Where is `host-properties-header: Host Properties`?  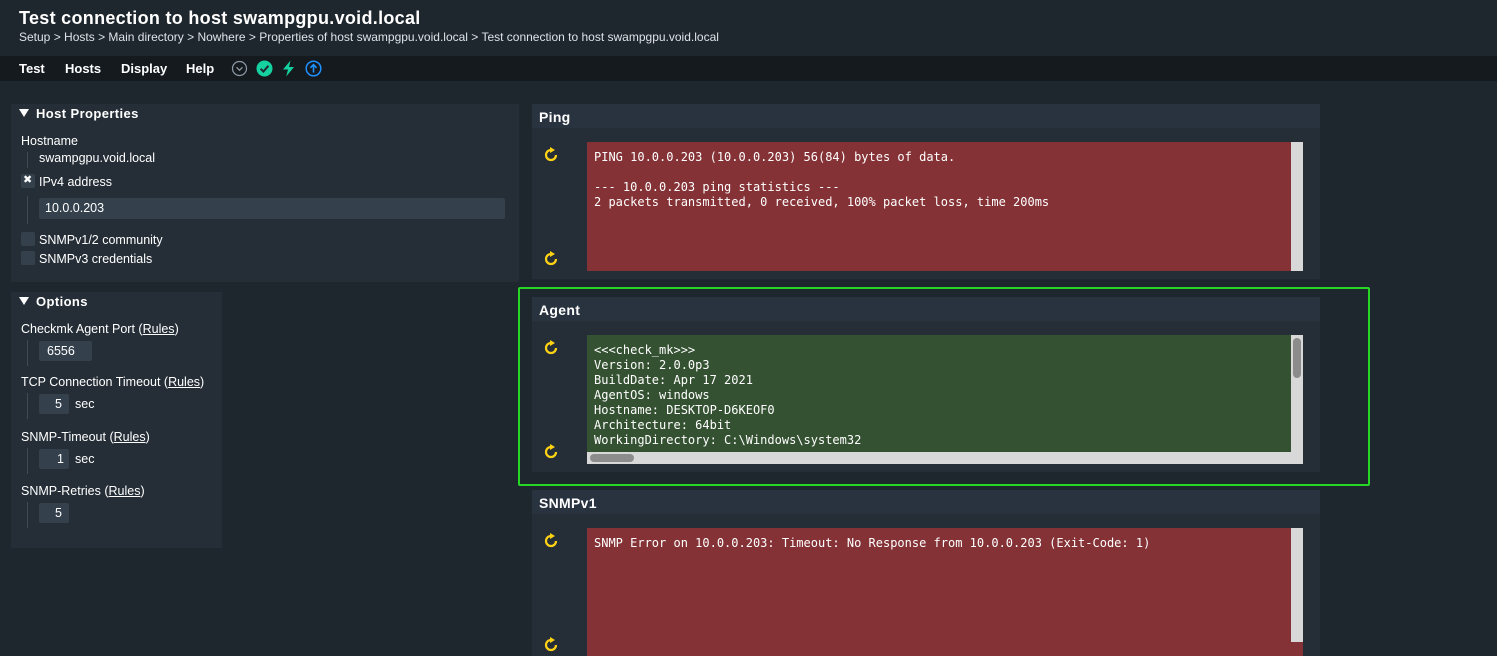 host-properties-header: Host Properties is located at coordinates (265, 114).